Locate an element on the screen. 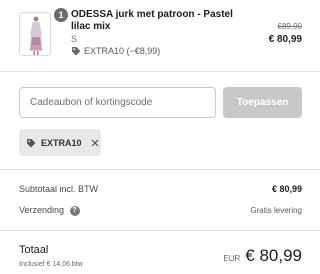  shipping-value: Gratis levering is located at coordinates (276, 210).